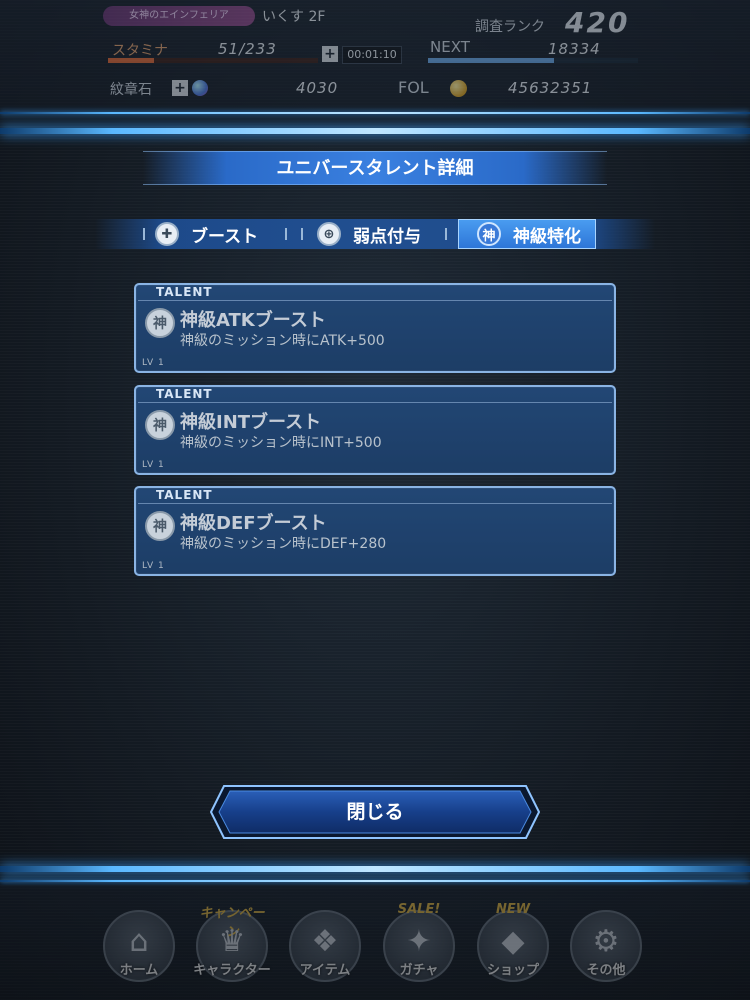 The image size is (750, 1000). What do you see at coordinates (512, 970) in the screenshot?
I see `nav-label: ショップ` at bounding box center [512, 970].